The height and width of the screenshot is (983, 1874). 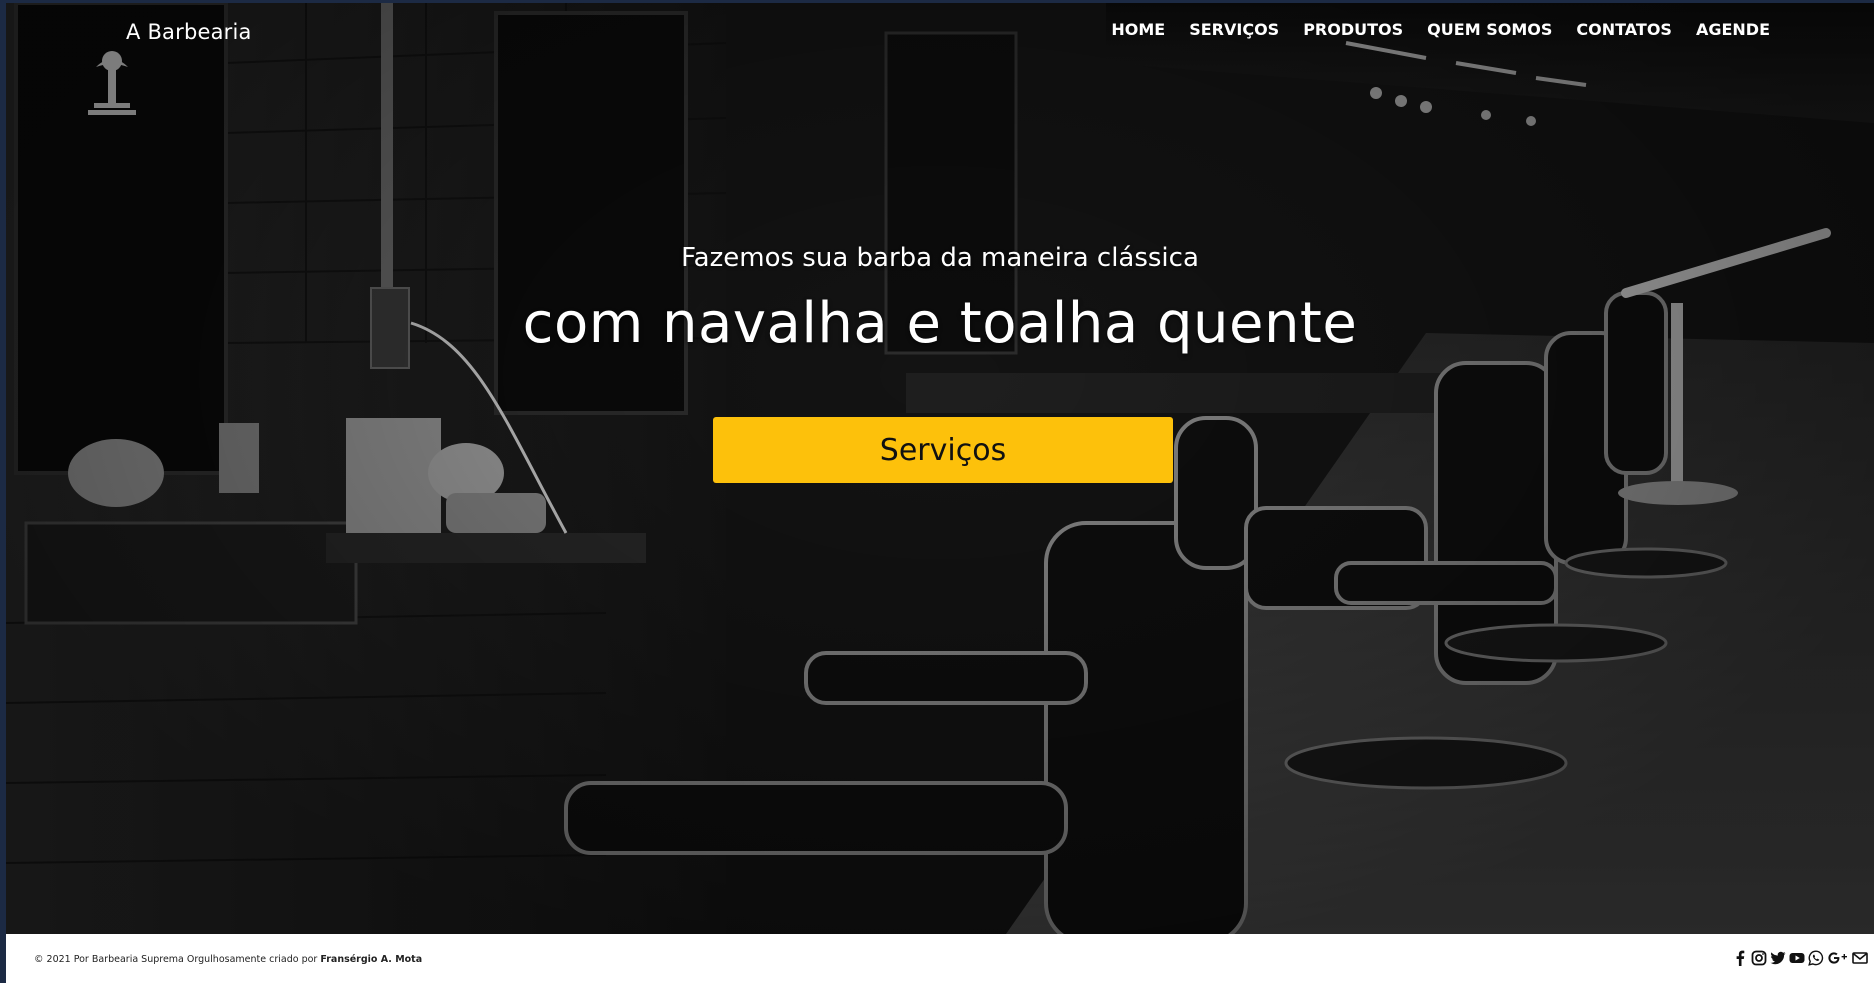 I want to click on nav-agende: AGENDE, so click(x=1733, y=29).